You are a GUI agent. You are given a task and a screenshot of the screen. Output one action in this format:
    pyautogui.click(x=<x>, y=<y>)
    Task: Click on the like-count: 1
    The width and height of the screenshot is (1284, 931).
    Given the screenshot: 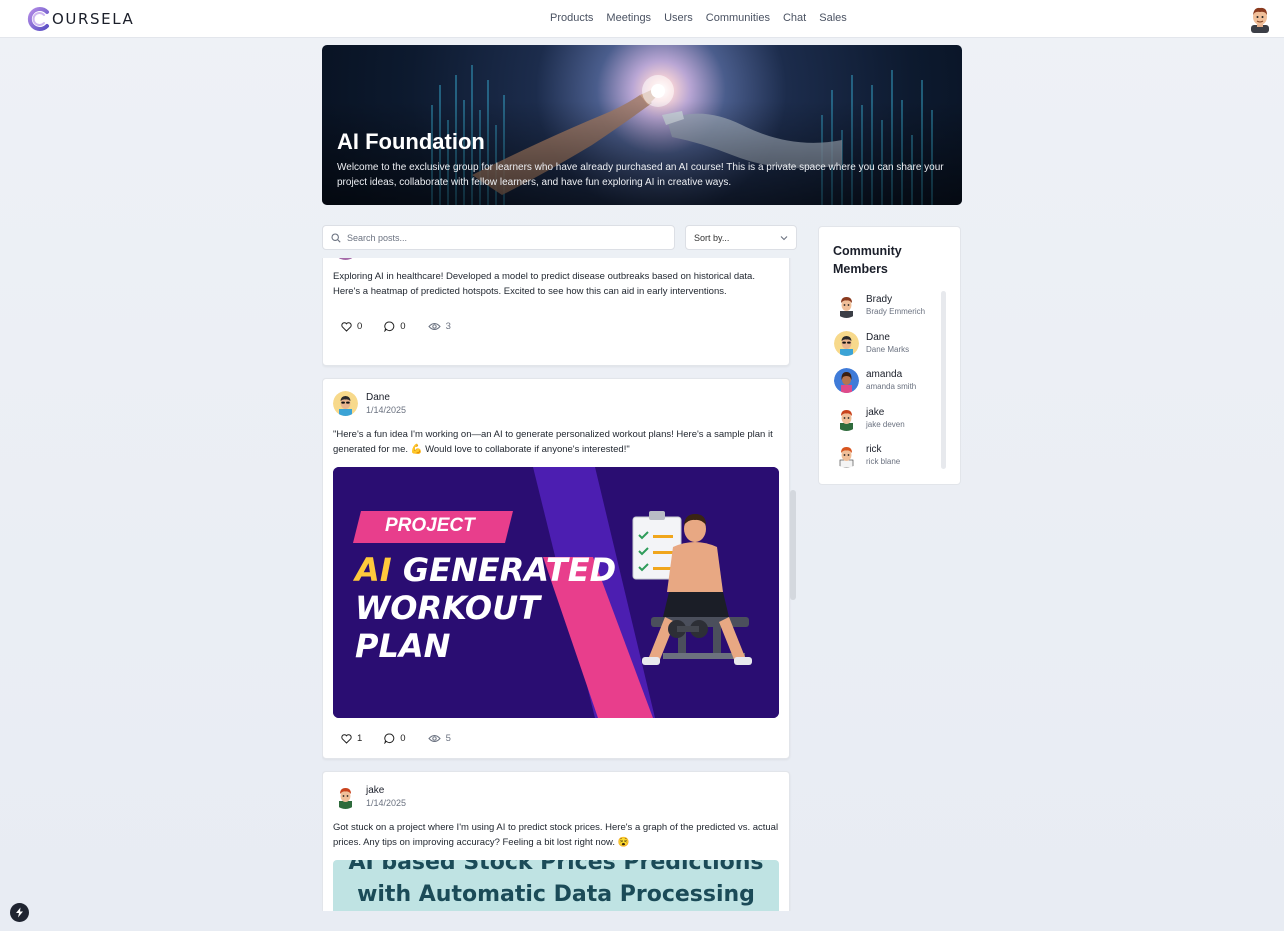 What is the action you would take?
    pyautogui.click(x=360, y=738)
    